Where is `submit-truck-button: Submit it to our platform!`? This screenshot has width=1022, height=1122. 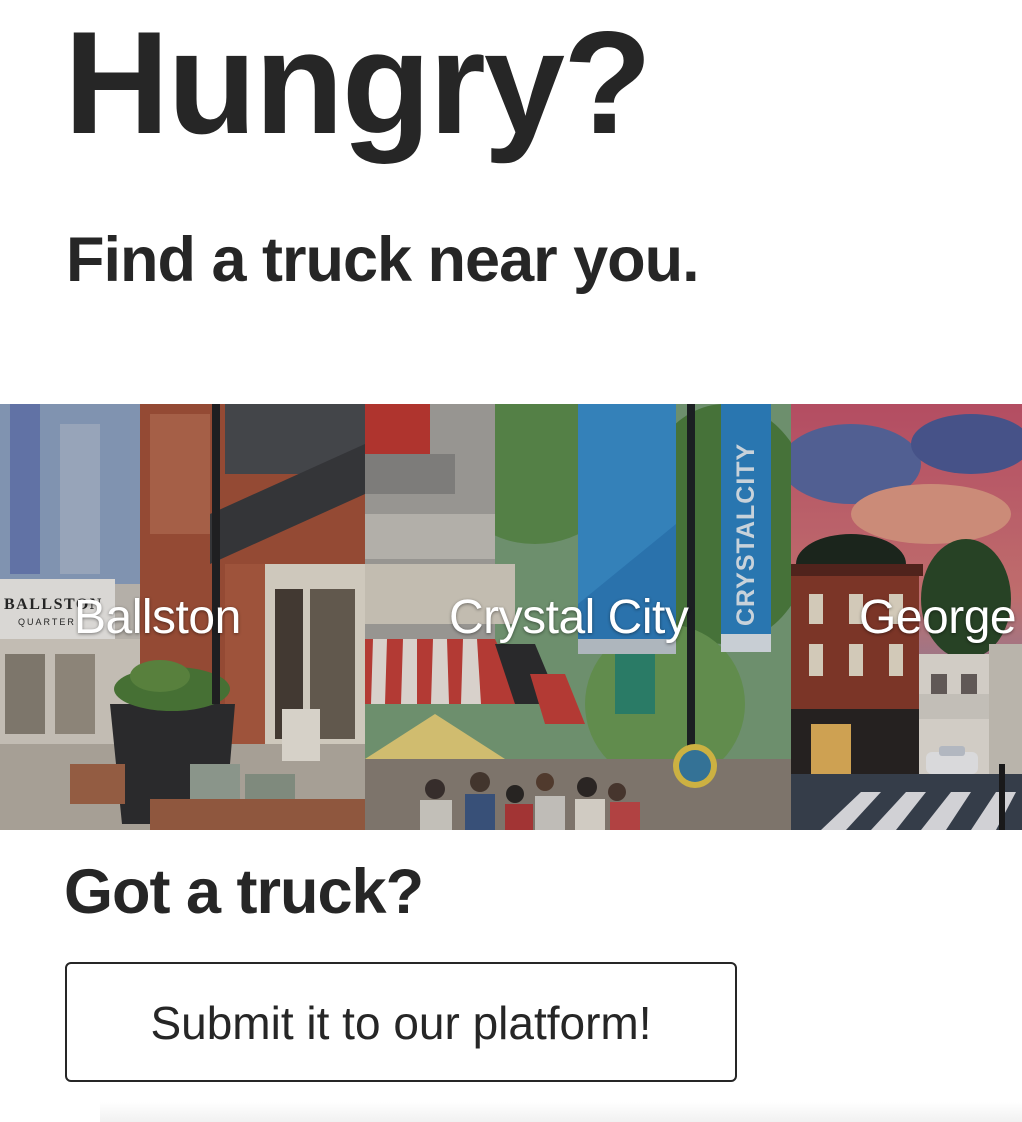 submit-truck-button: Submit it to our platform! is located at coordinates (401, 1022).